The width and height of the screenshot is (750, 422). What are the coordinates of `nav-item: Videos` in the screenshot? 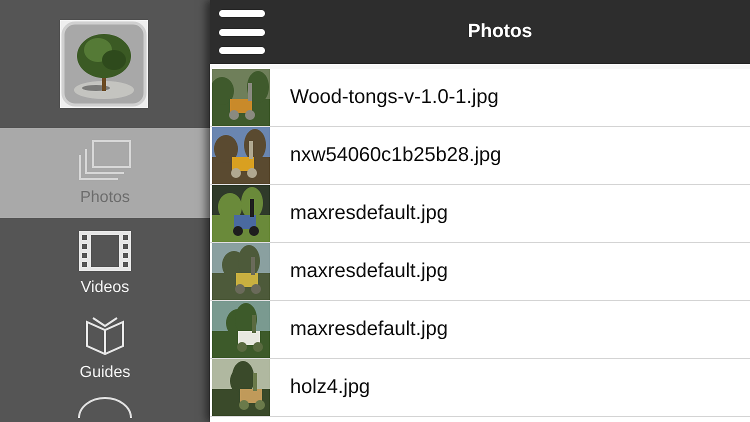 It's located at (105, 264).